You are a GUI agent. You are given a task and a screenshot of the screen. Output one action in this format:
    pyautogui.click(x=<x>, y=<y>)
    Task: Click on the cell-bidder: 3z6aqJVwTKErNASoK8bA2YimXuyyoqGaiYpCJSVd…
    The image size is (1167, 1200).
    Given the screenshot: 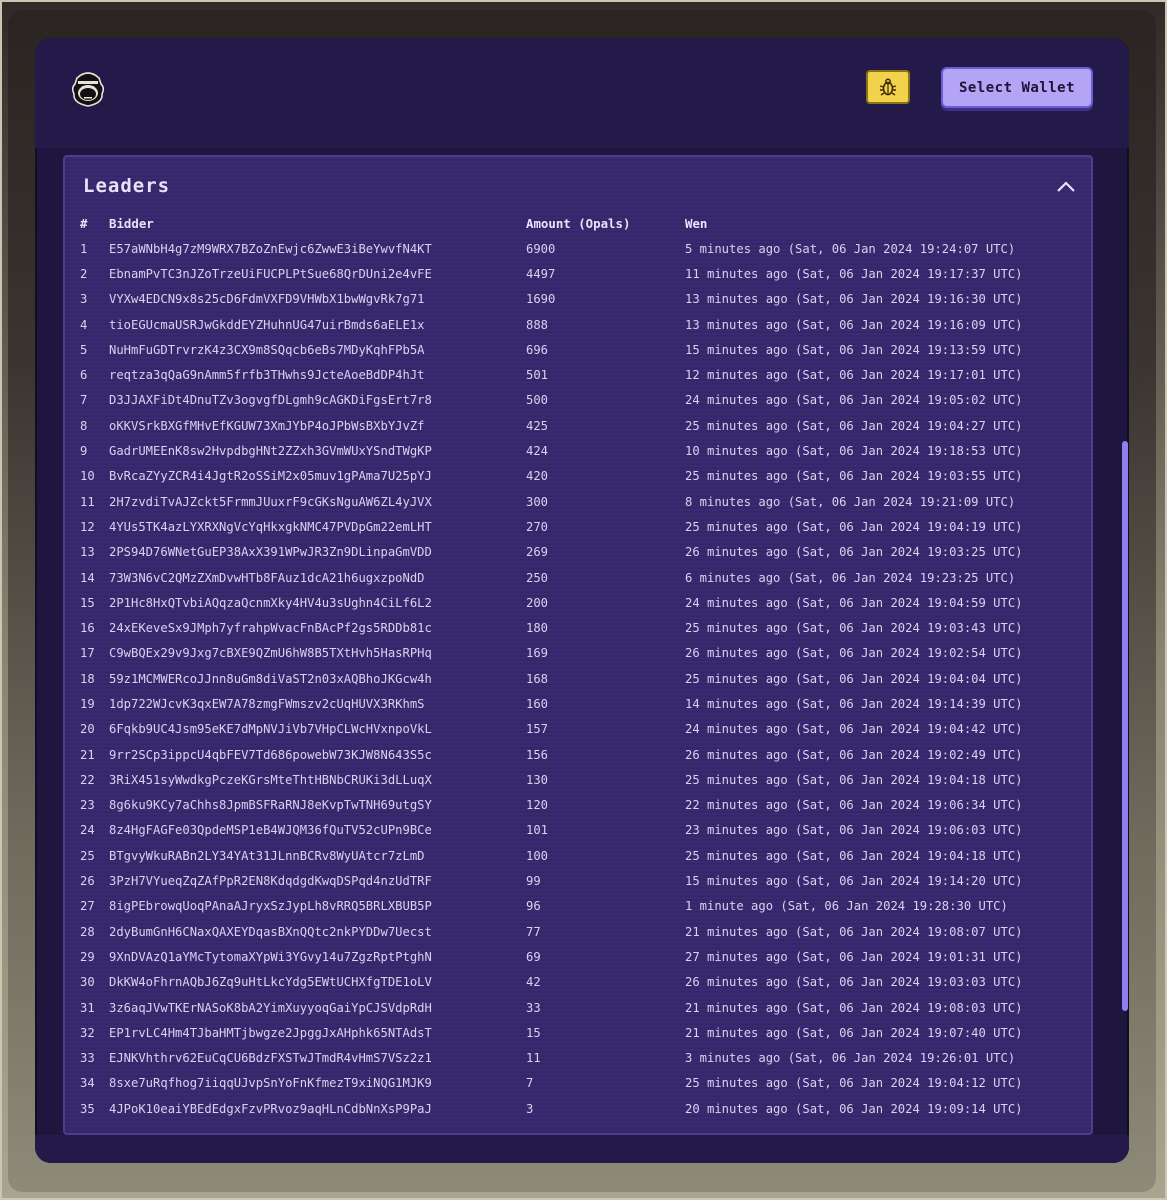 What is the action you would take?
    pyautogui.click(x=270, y=1007)
    